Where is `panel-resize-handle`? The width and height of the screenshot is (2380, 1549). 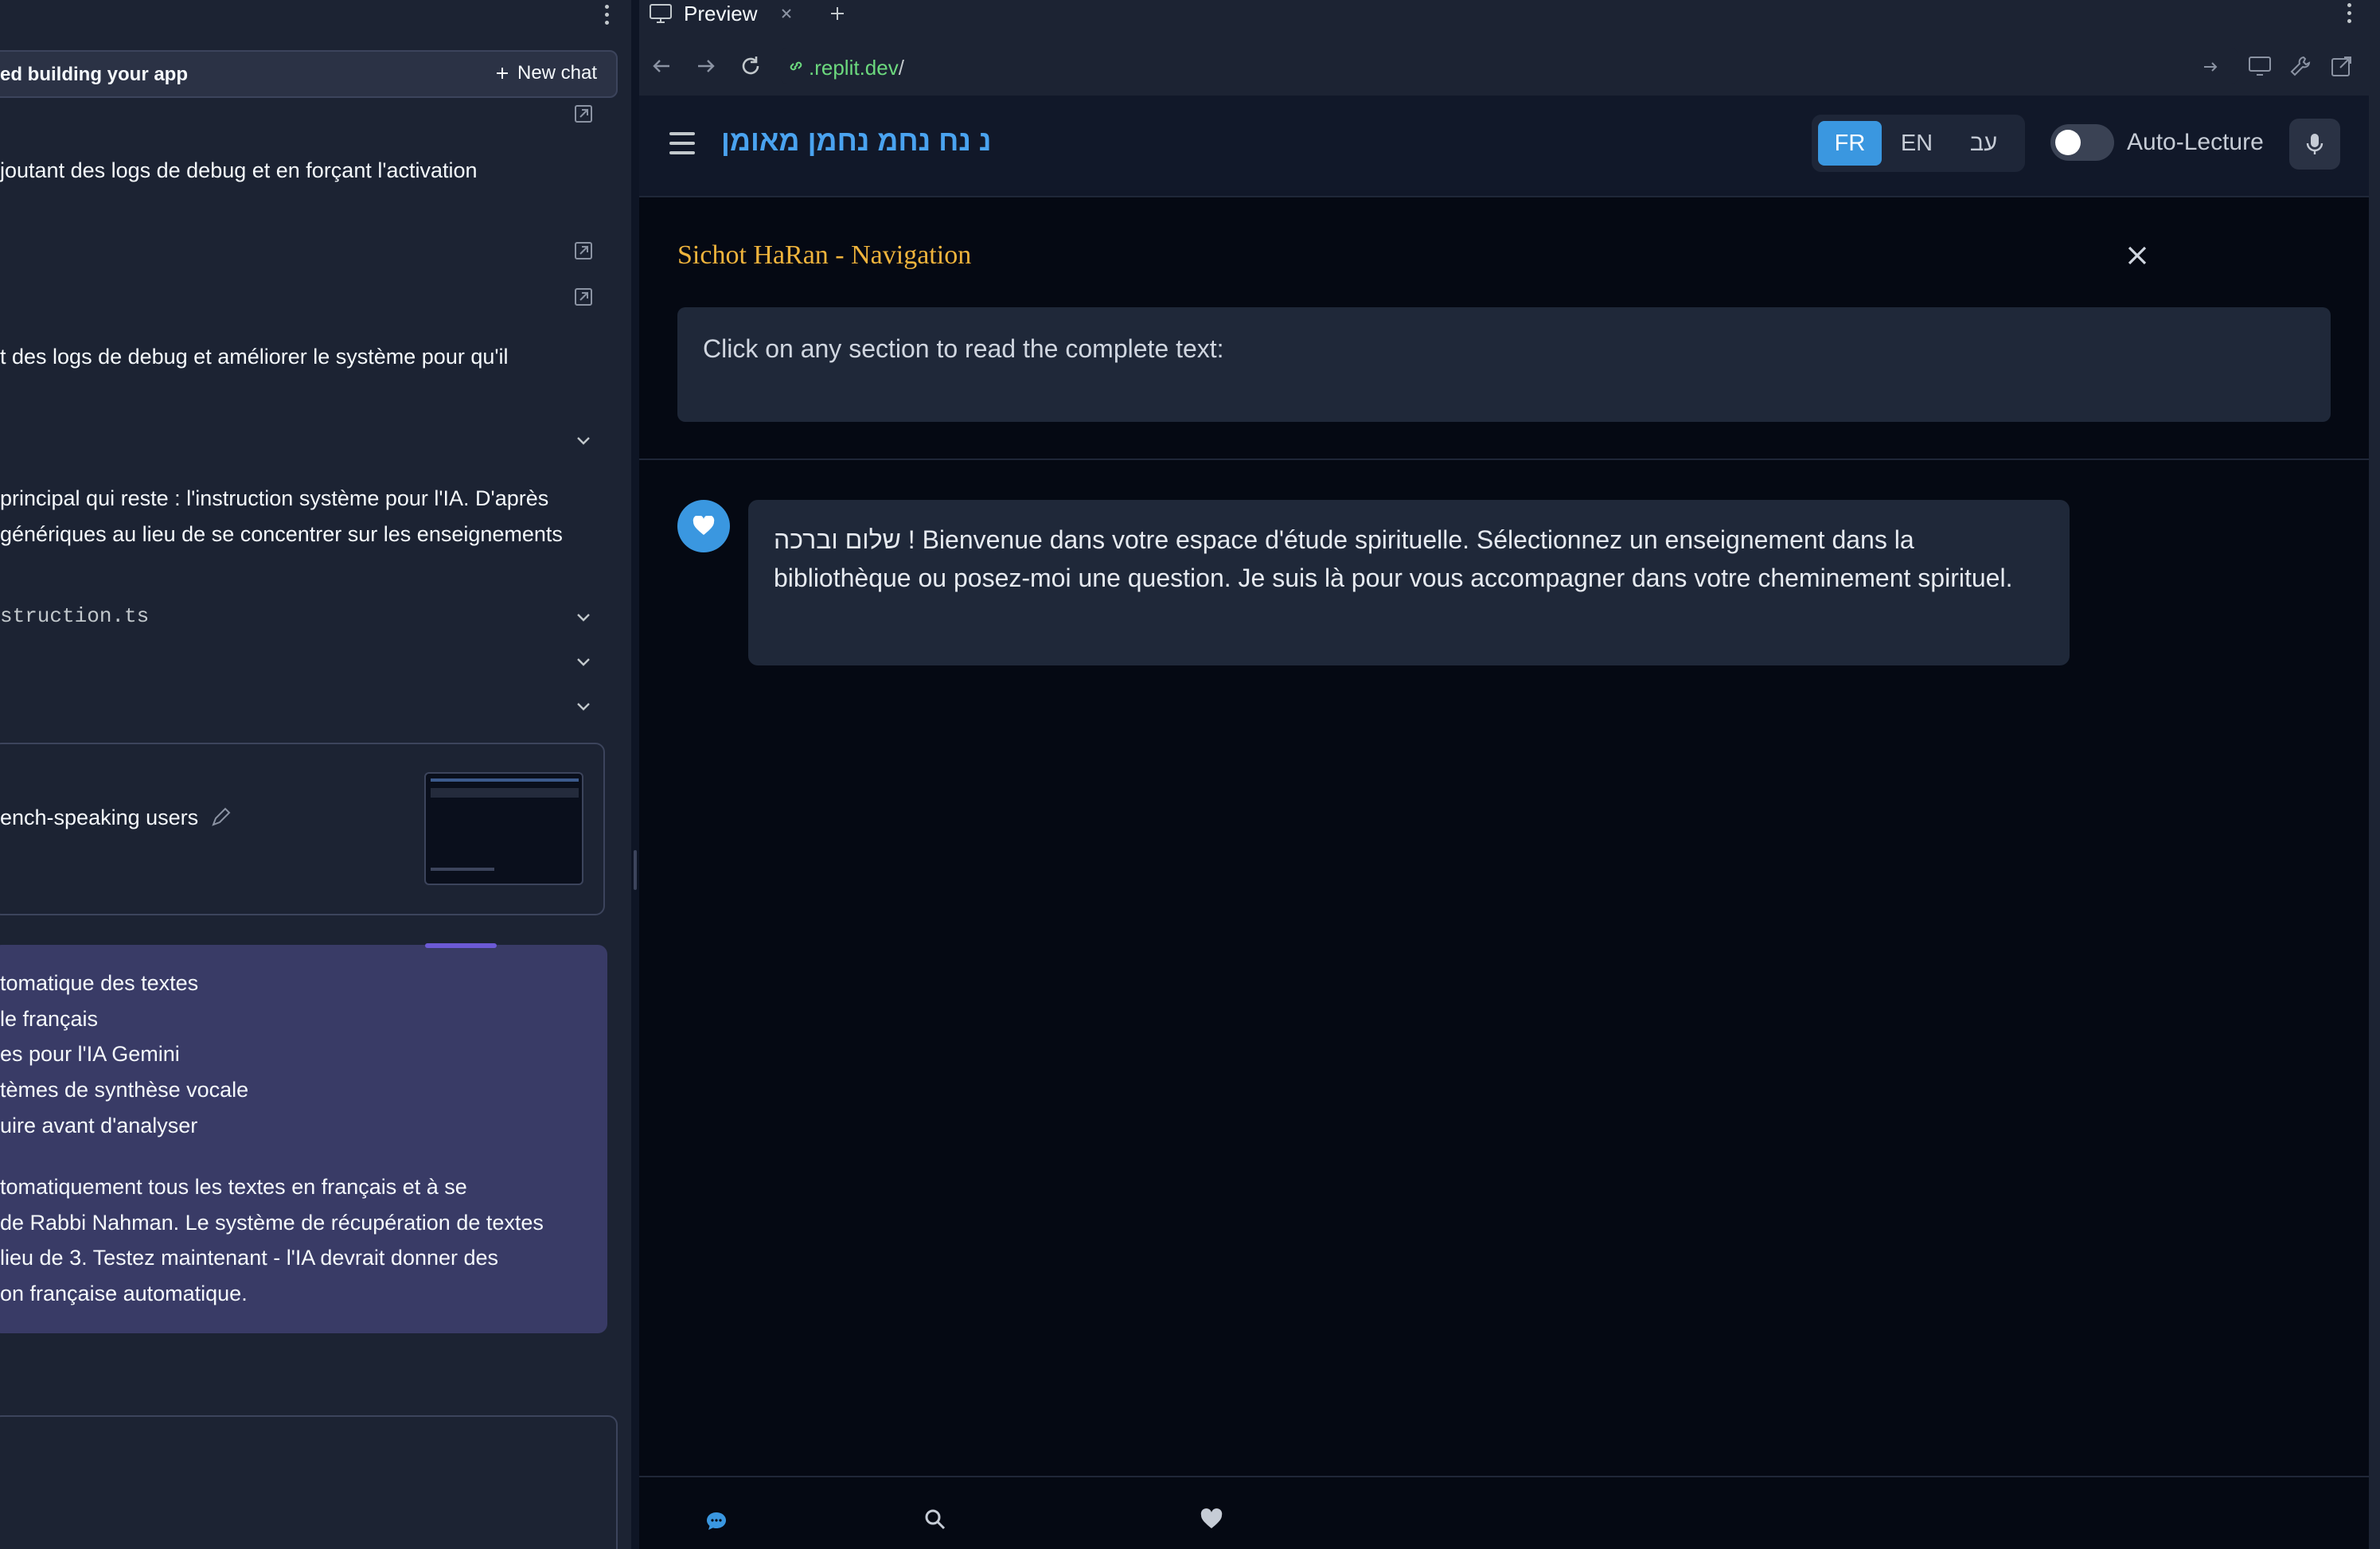
panel-resize-handle is located at coordinates (635, 774).